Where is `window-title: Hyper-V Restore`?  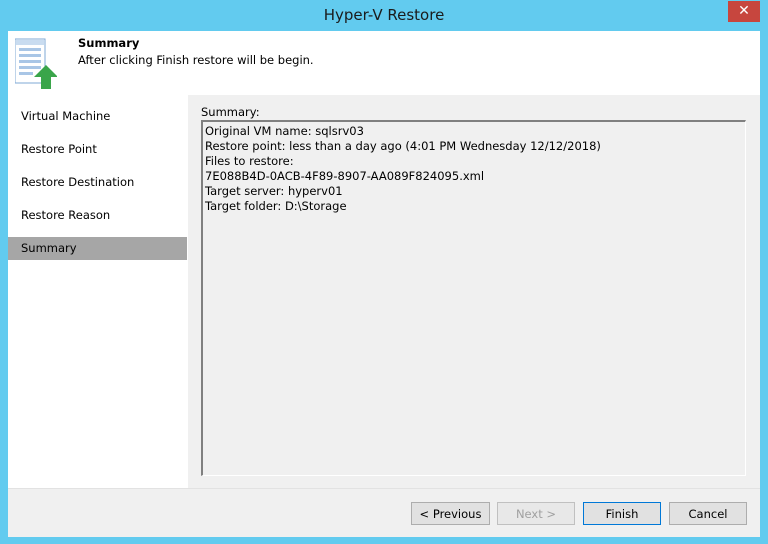 window-title: Hyper-V Restore is located at coordinates (384, 15).